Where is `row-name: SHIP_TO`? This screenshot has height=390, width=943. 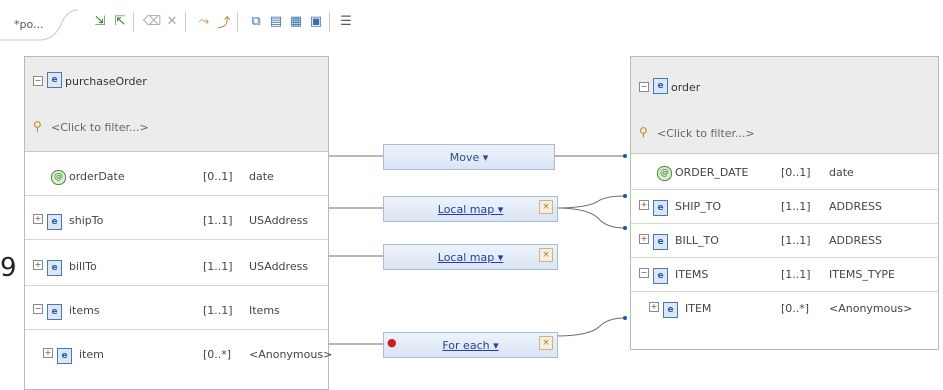 row-name: SHIP_TO is located at coordinates (698, 206).